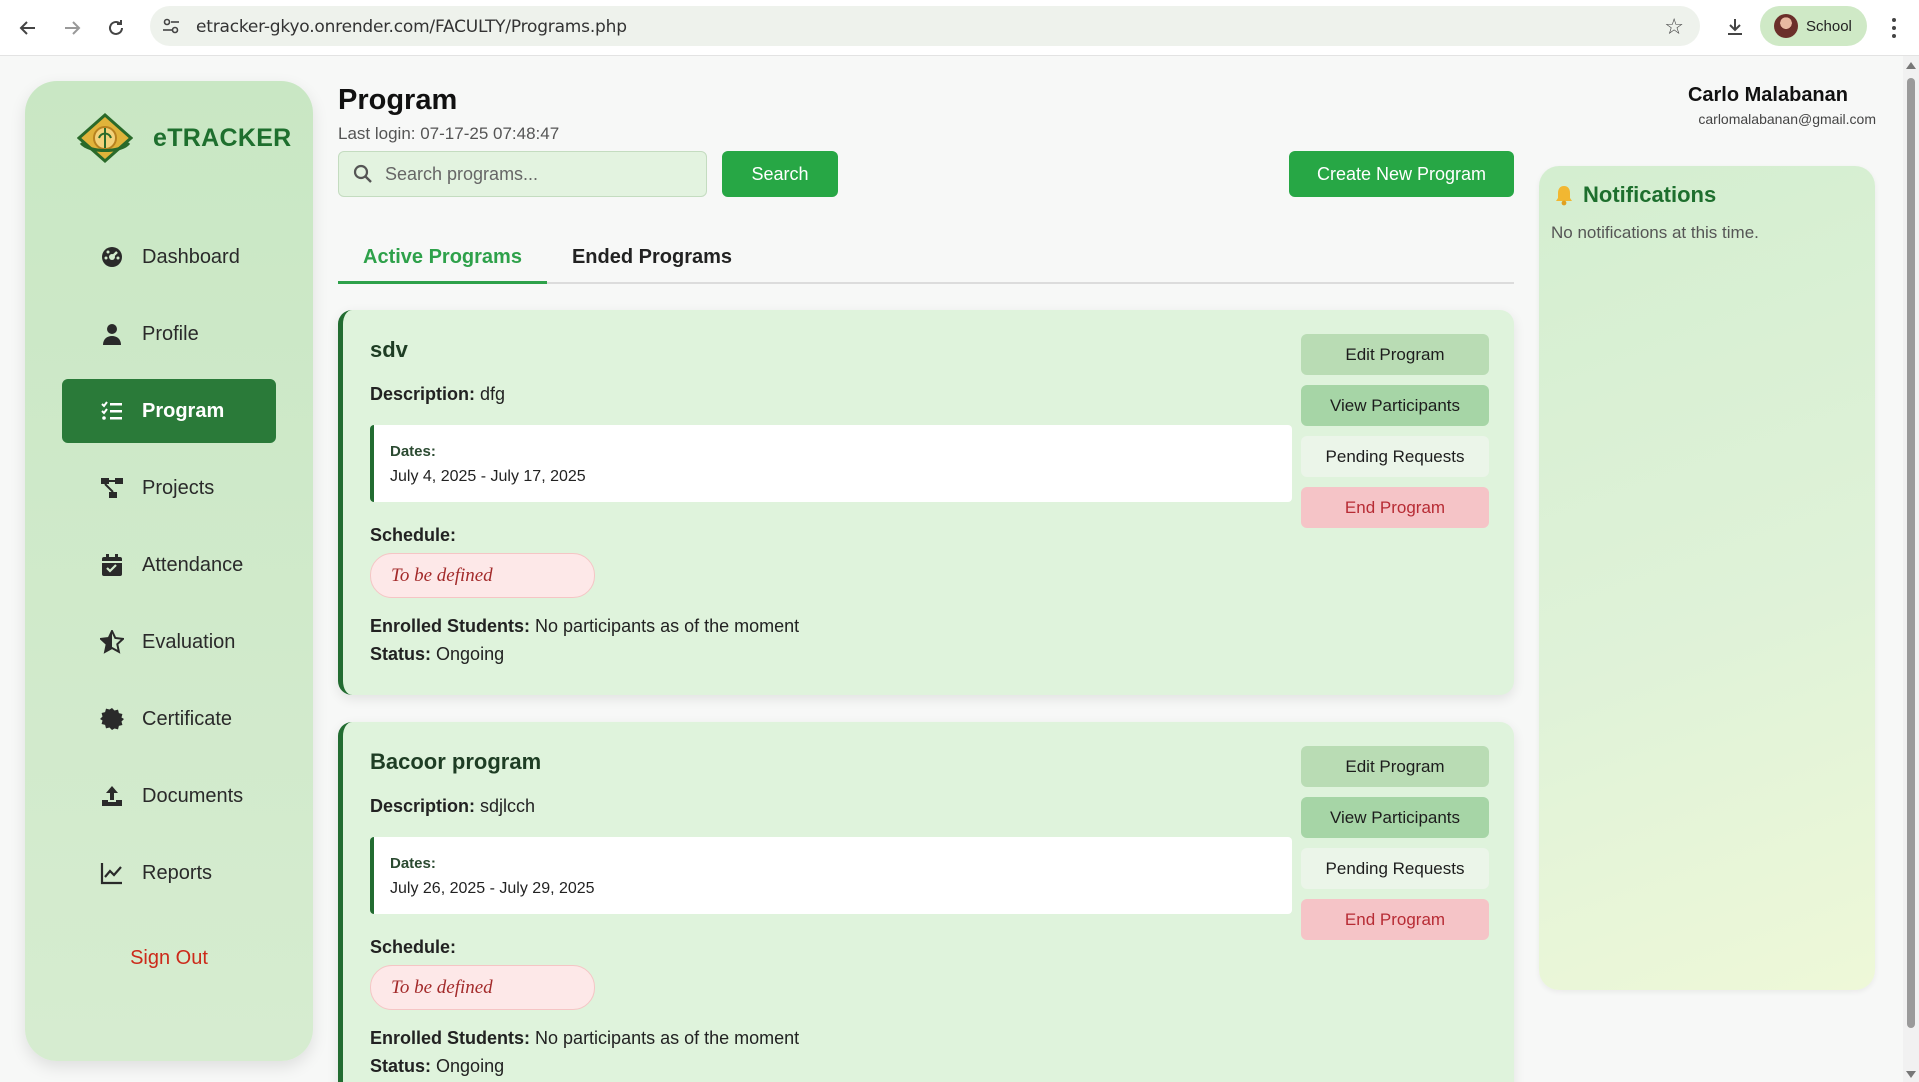 This screenshot has height=1082, width=1919. I want to click on sidebar-item-label: Dashboard, so click(191, 256).